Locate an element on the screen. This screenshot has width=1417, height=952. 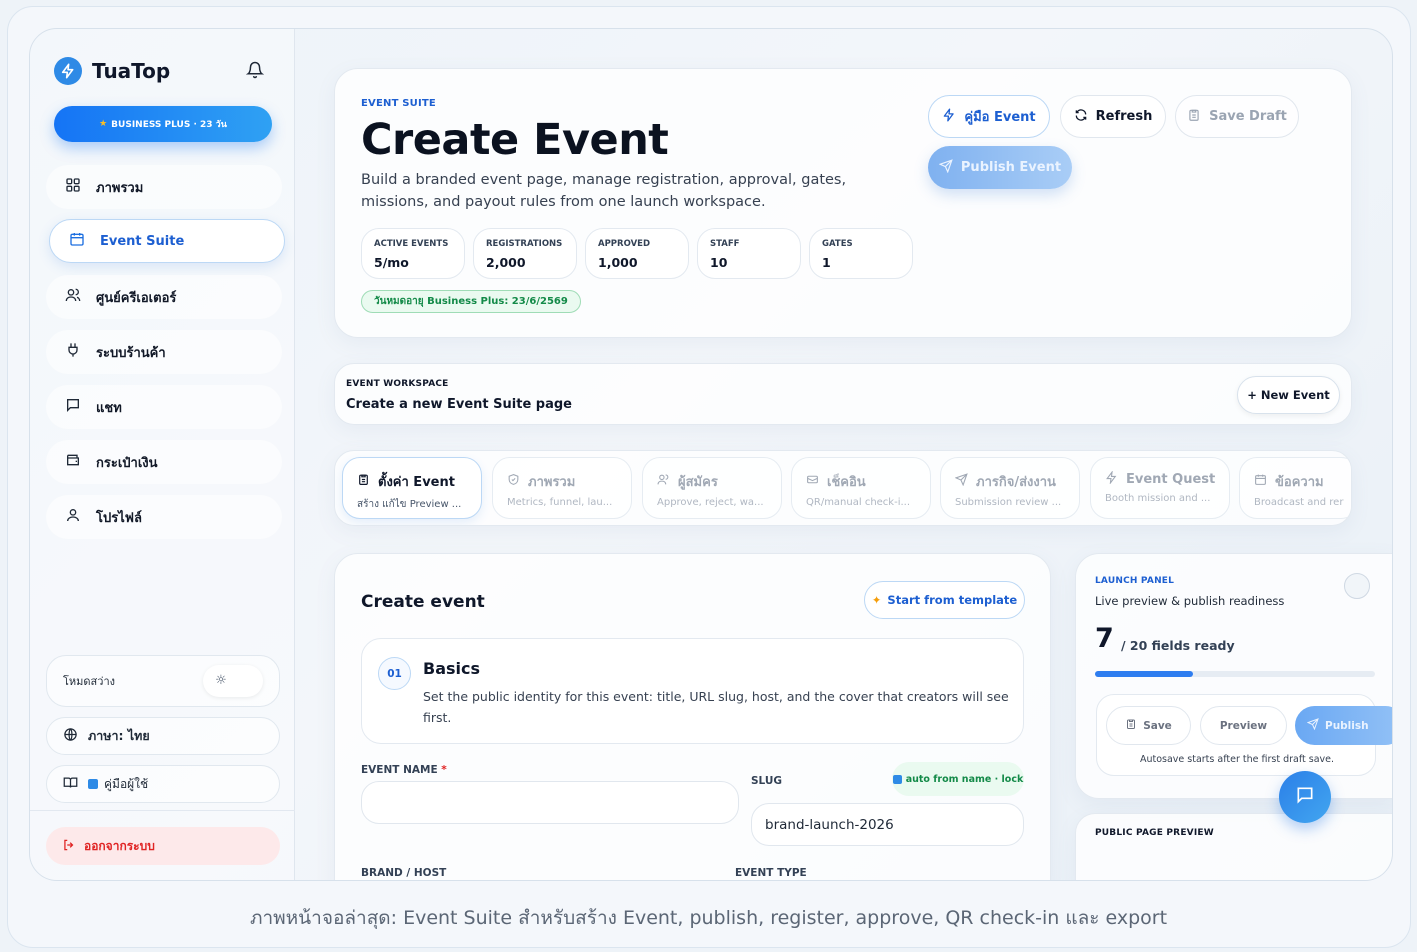
event-guide-button: คู่มือ Event is located at coordinates (989, 116).